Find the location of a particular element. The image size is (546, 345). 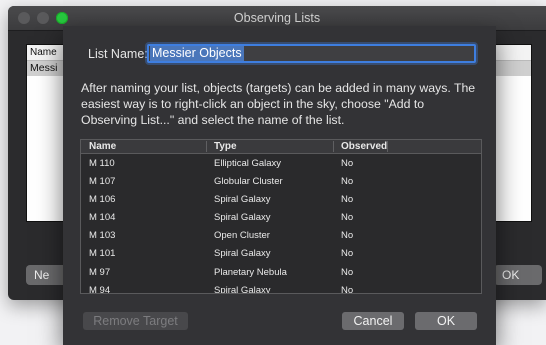

table-row: M 104 Spiral Galaxy No is located at coordinates (281, 217).